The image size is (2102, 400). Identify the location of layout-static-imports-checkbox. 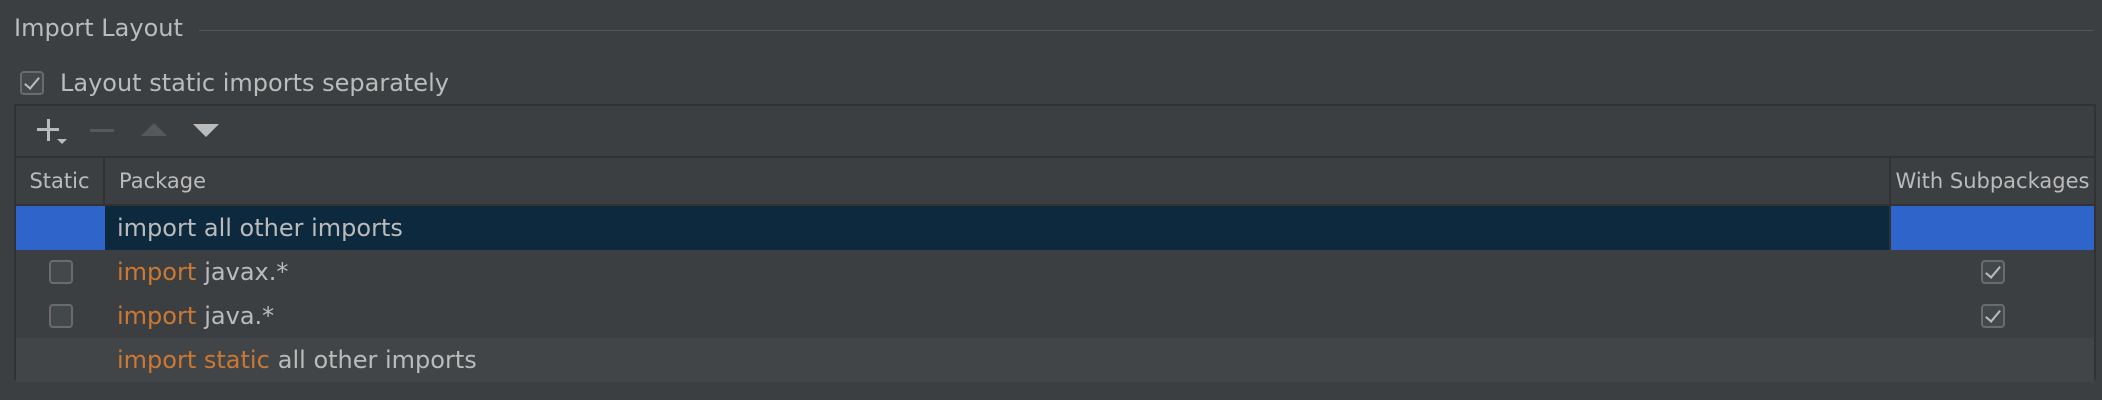
(32, 83).